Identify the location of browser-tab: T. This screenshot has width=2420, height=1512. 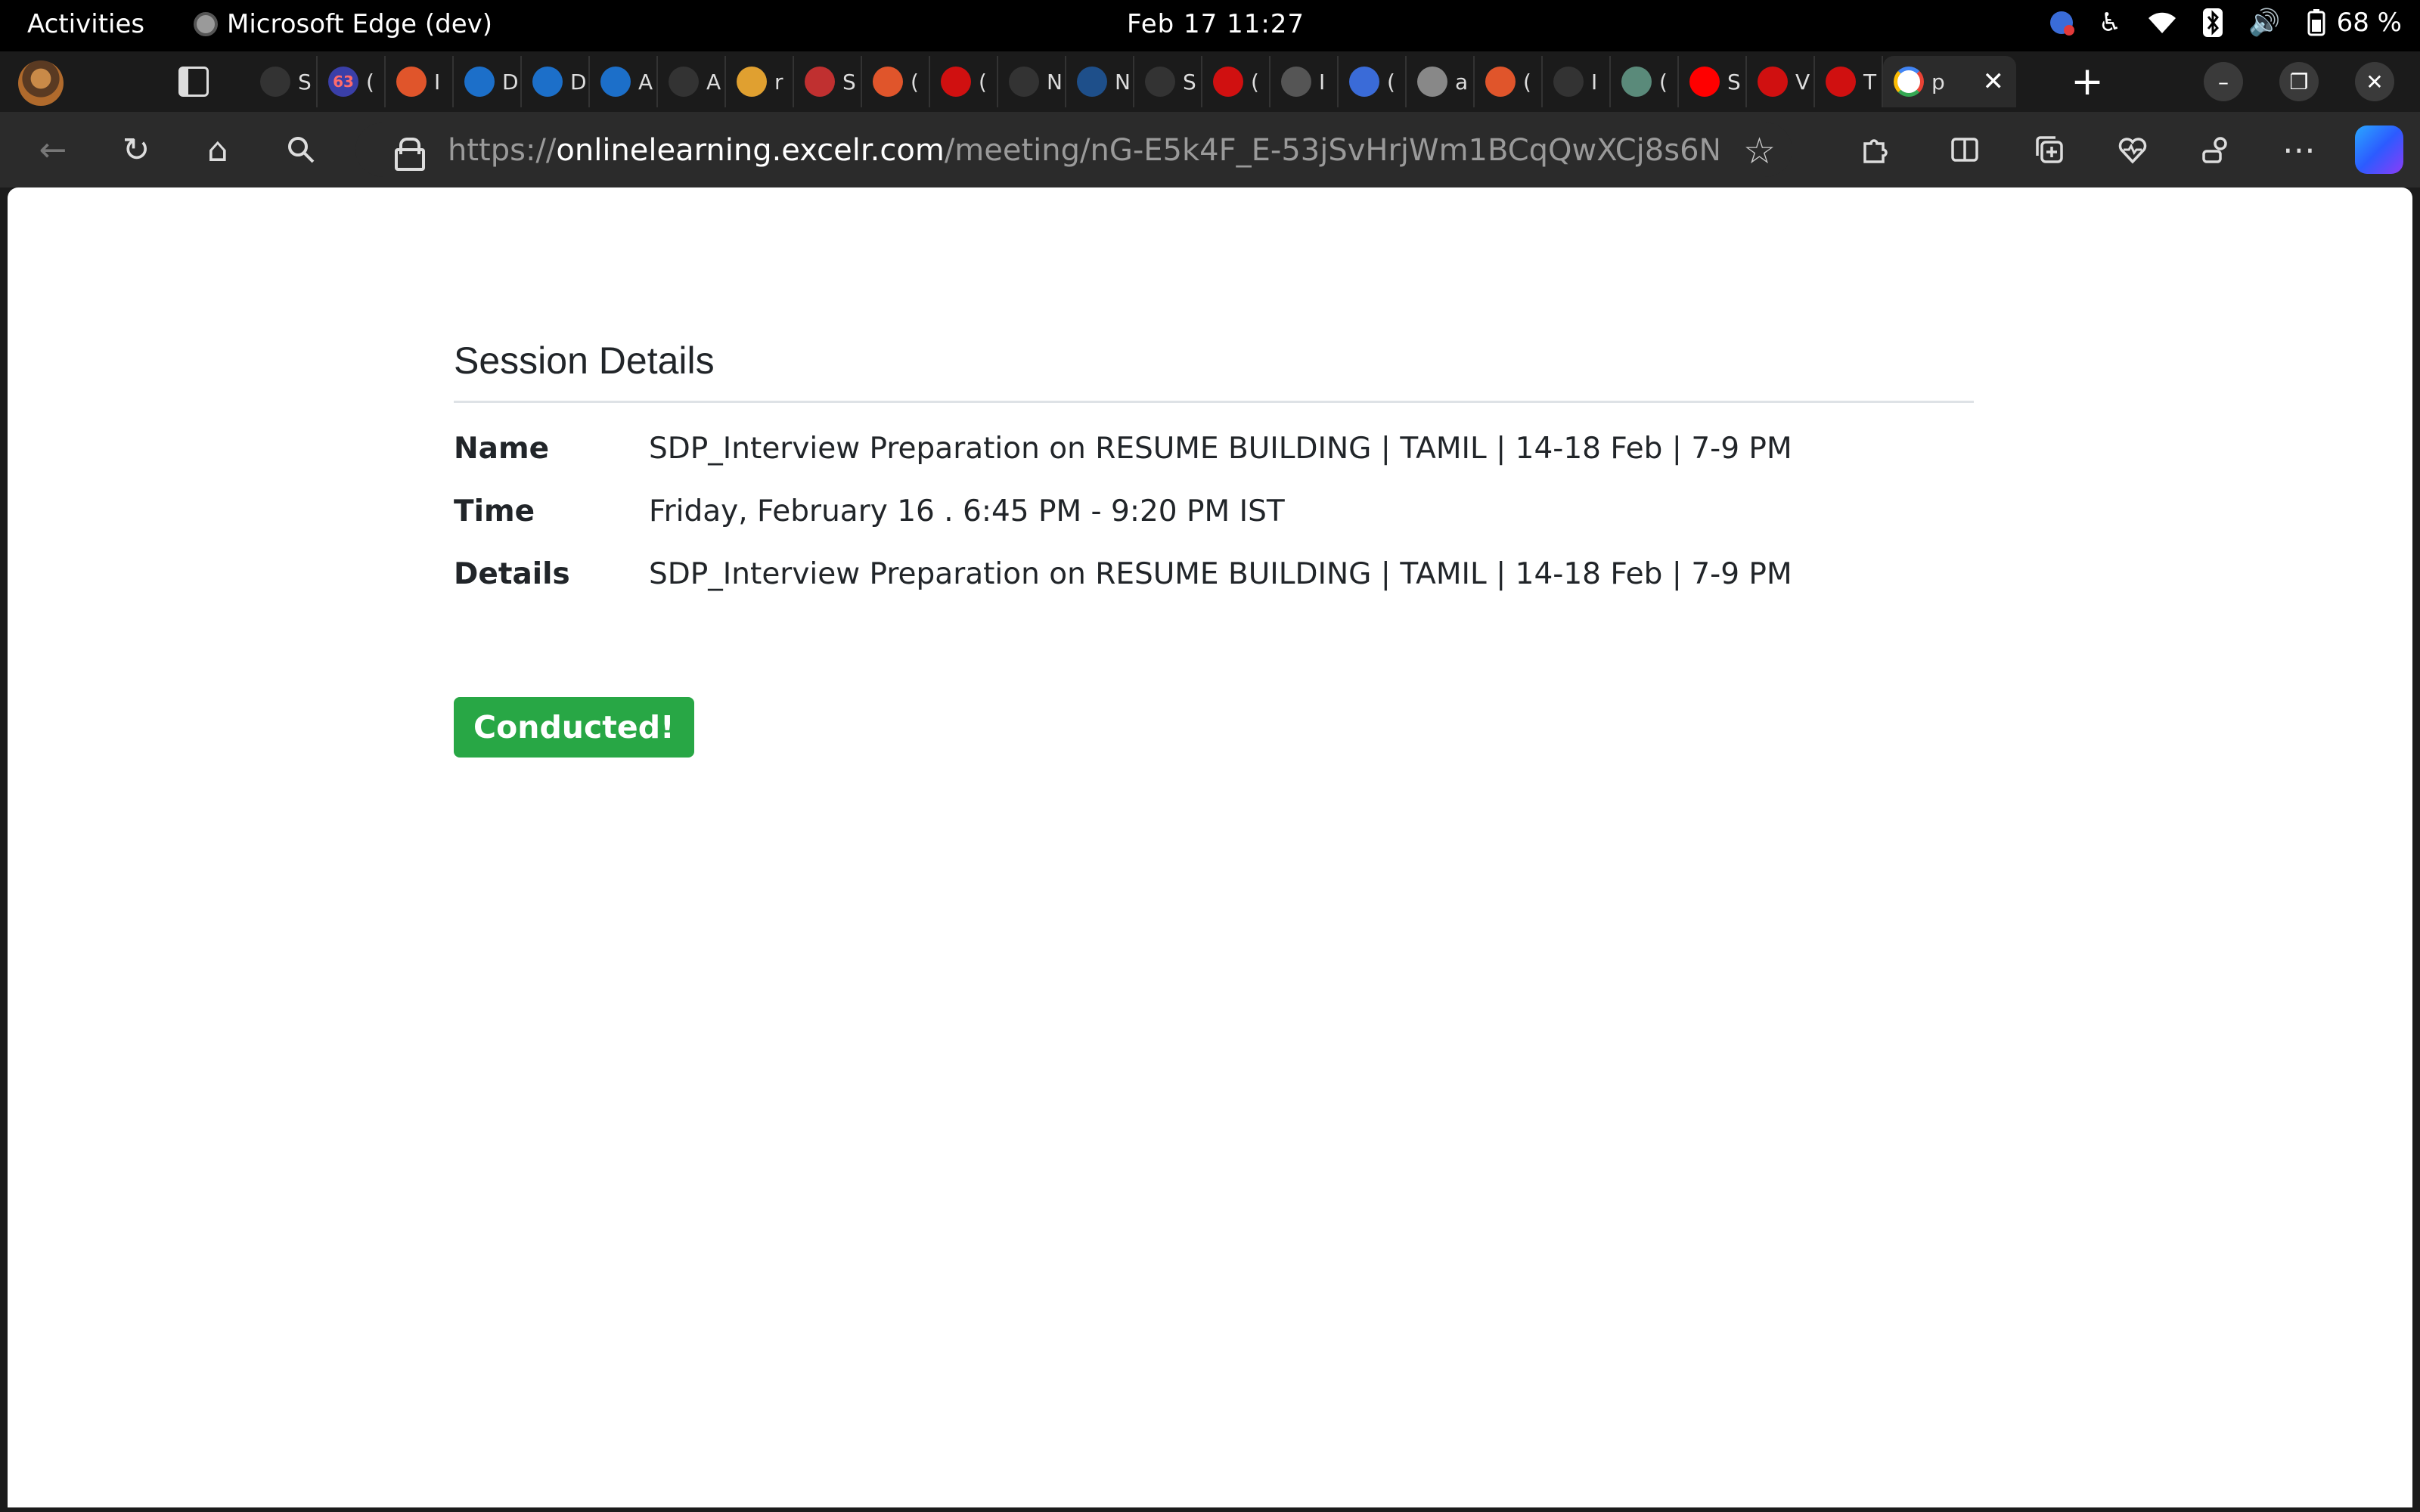
(1849, 81).